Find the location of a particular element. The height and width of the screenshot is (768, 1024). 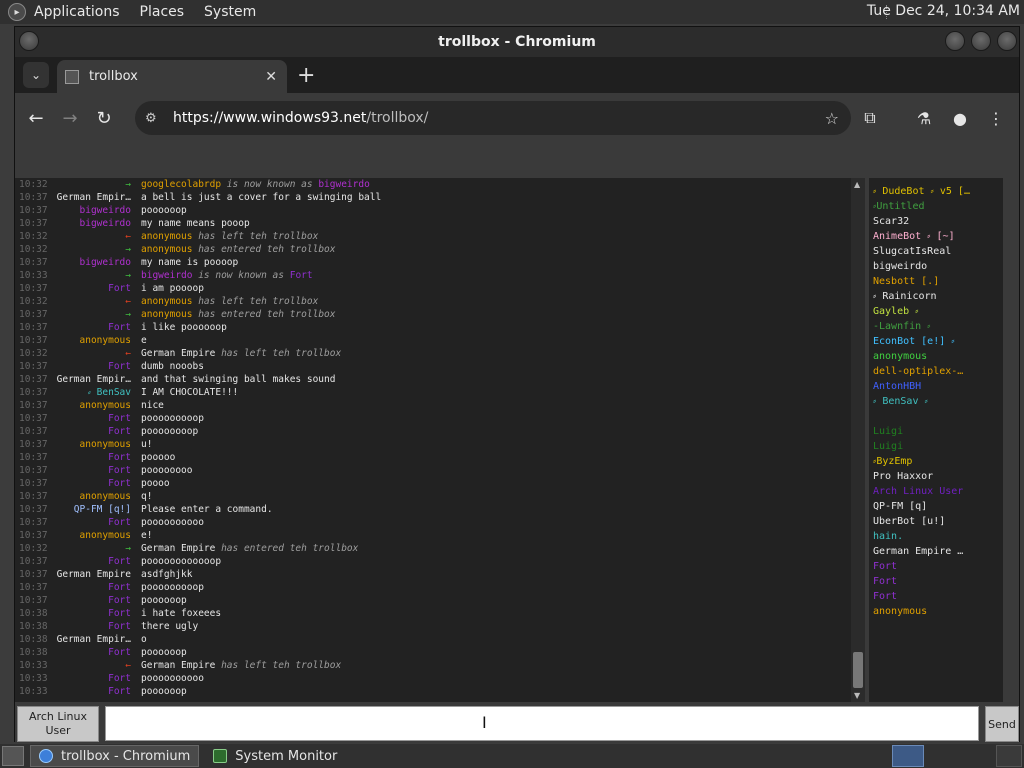

task-chromium: trollbox - Chromium is located at coordinates (115, 756).